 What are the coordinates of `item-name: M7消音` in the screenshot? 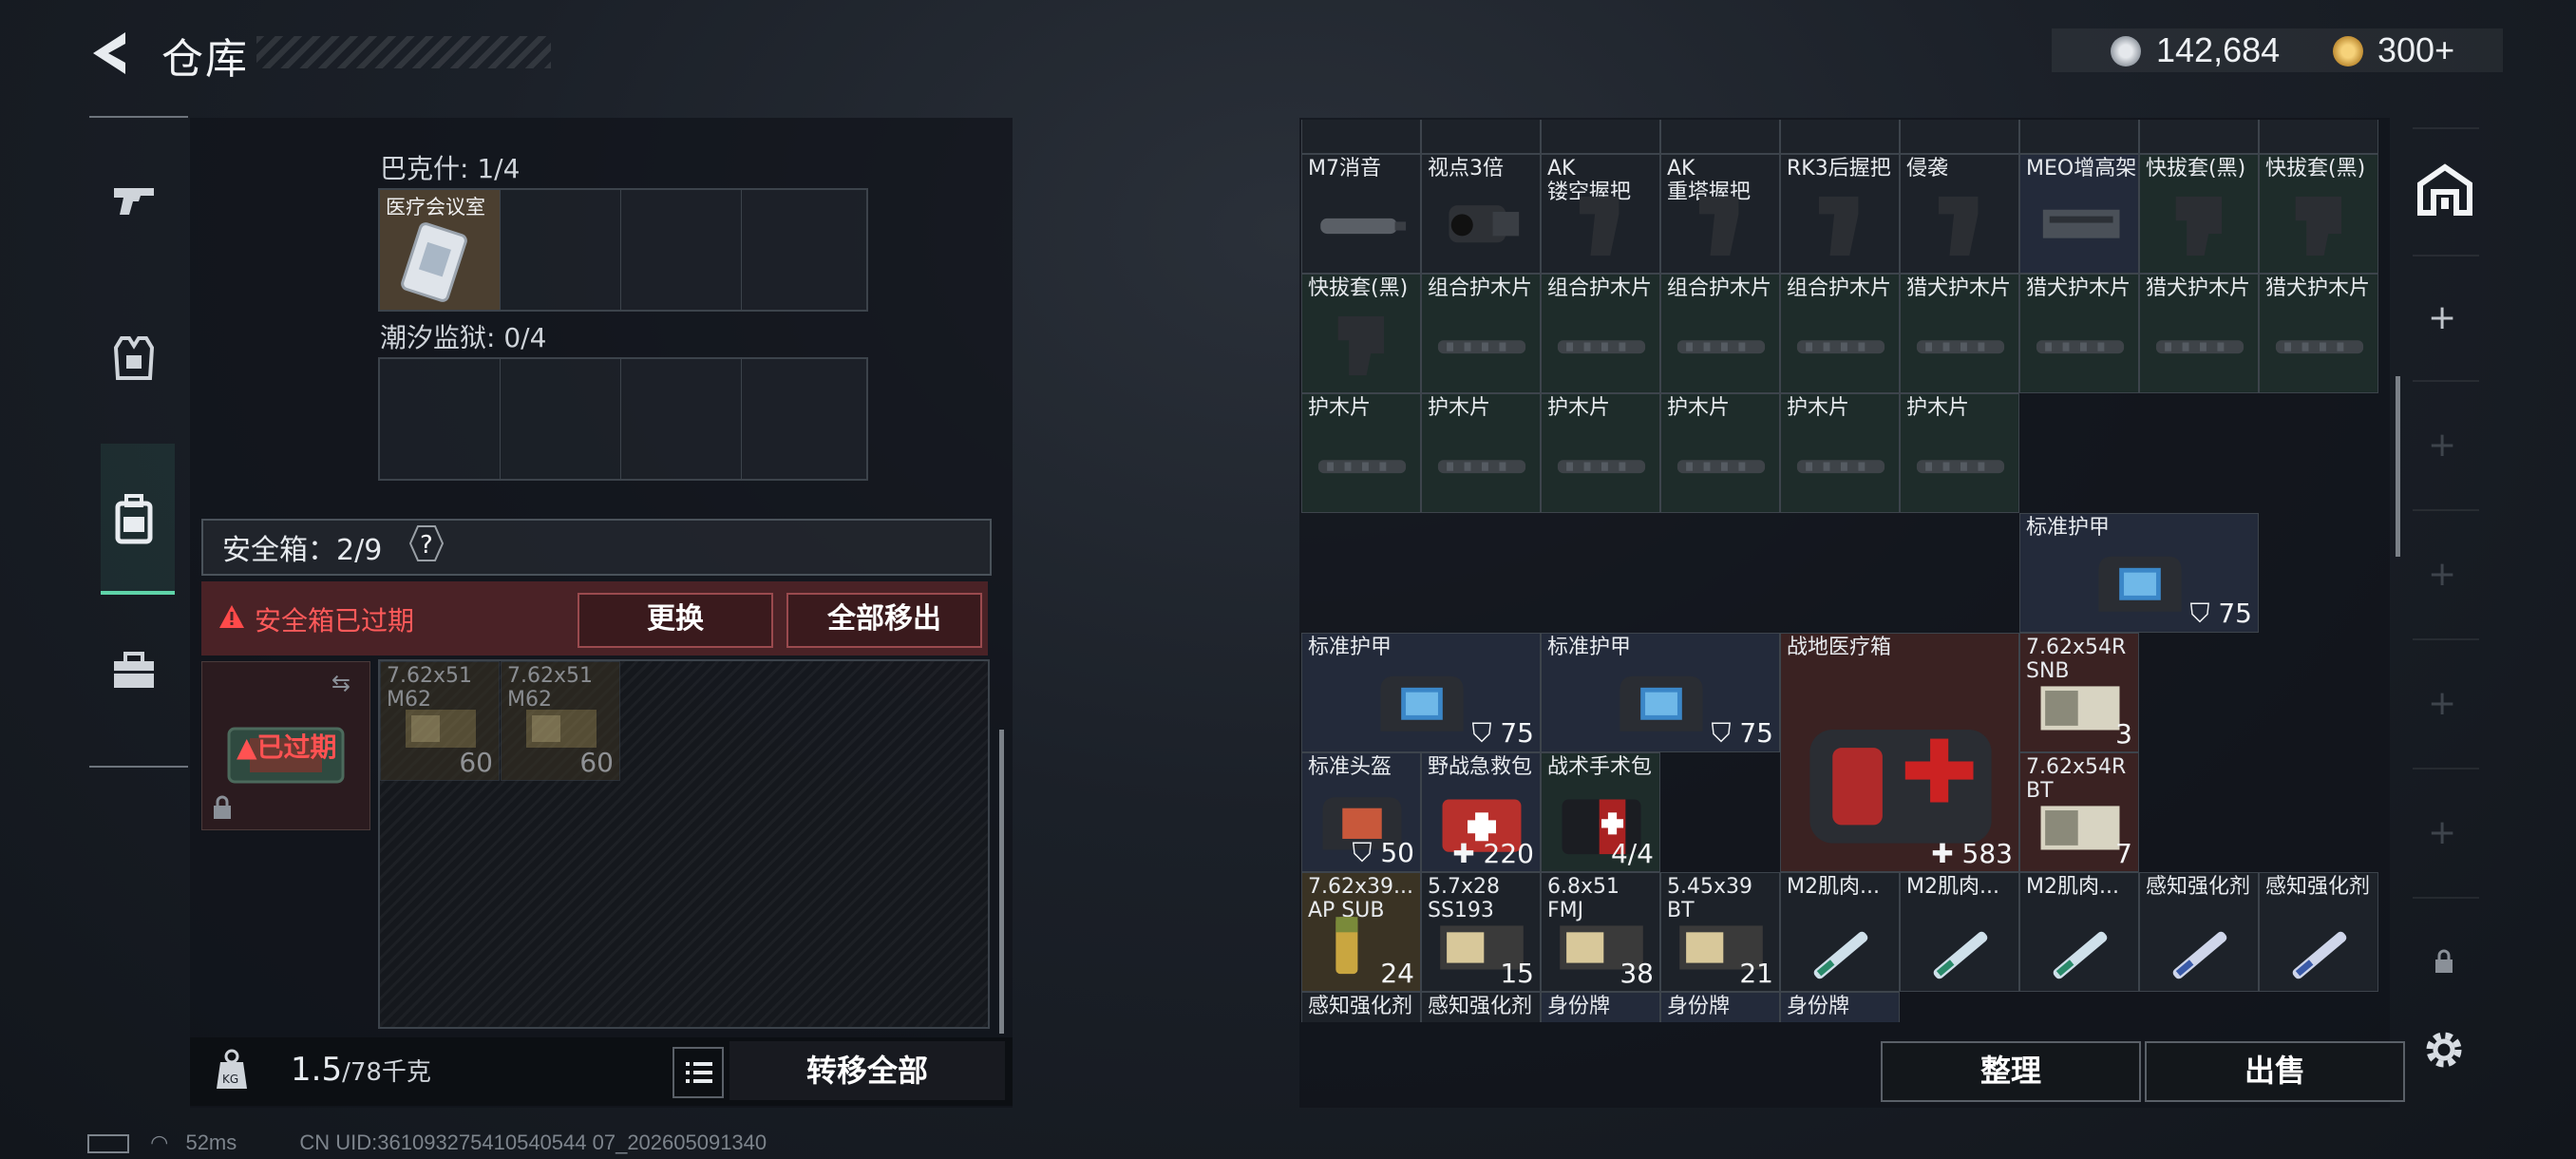 It's located at (1344, 168).